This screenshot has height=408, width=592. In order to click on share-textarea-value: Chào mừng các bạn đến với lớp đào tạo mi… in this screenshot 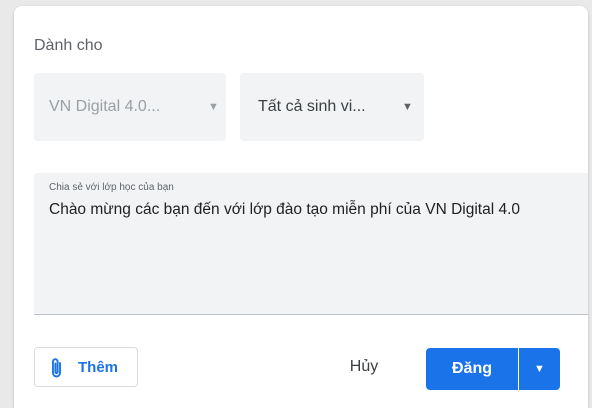, I will do `click(284, 210)`.